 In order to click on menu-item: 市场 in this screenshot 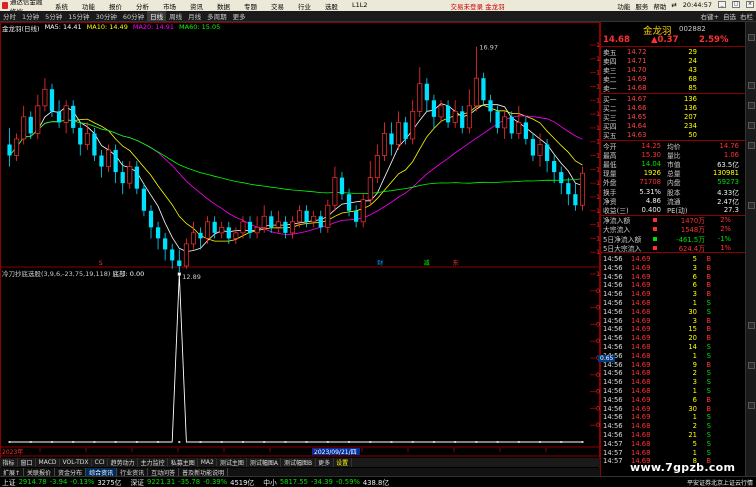, I will do `click(169, 6)`.